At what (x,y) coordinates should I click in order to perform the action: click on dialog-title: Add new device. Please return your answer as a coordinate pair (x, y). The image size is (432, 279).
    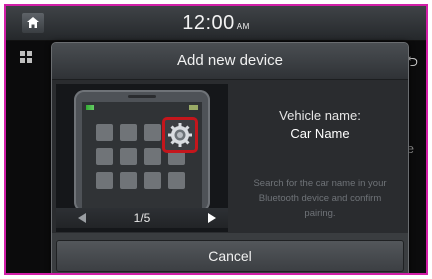
    Looking at the image, I should click on (230, 61).